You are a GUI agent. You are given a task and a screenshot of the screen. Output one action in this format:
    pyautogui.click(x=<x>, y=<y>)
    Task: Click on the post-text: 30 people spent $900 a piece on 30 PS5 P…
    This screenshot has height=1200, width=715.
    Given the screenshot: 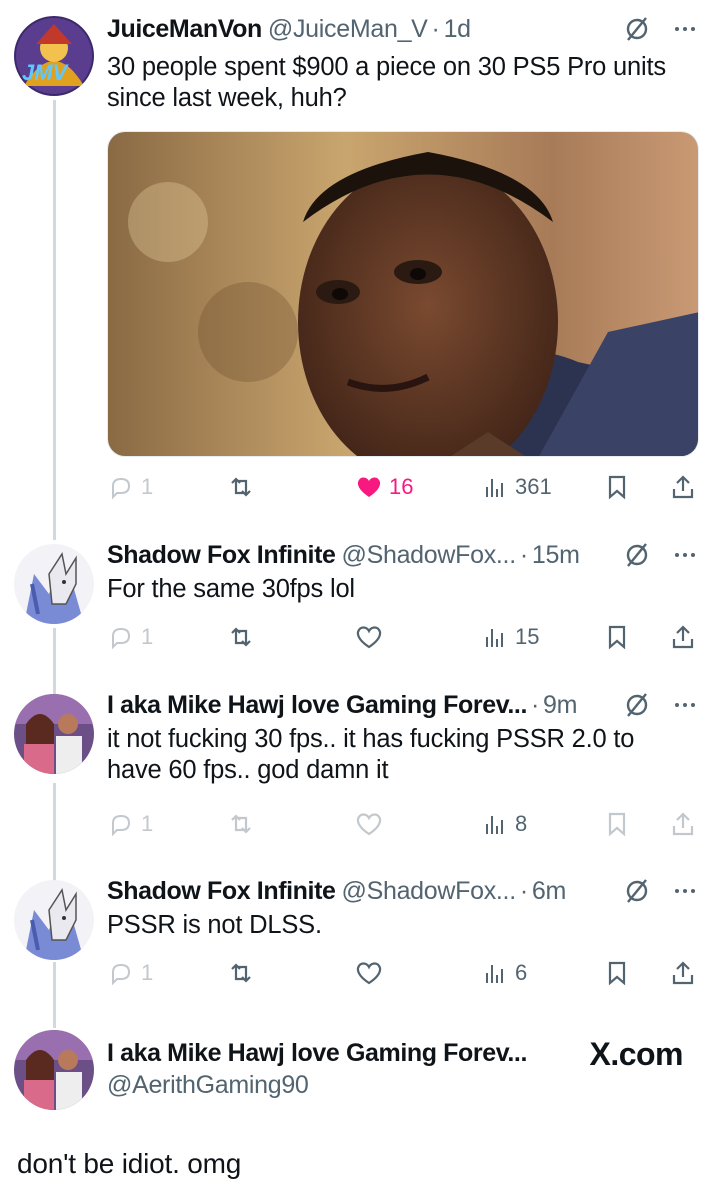 What is the action you would take?
    pyautogui.click(x=386, y=82)
    